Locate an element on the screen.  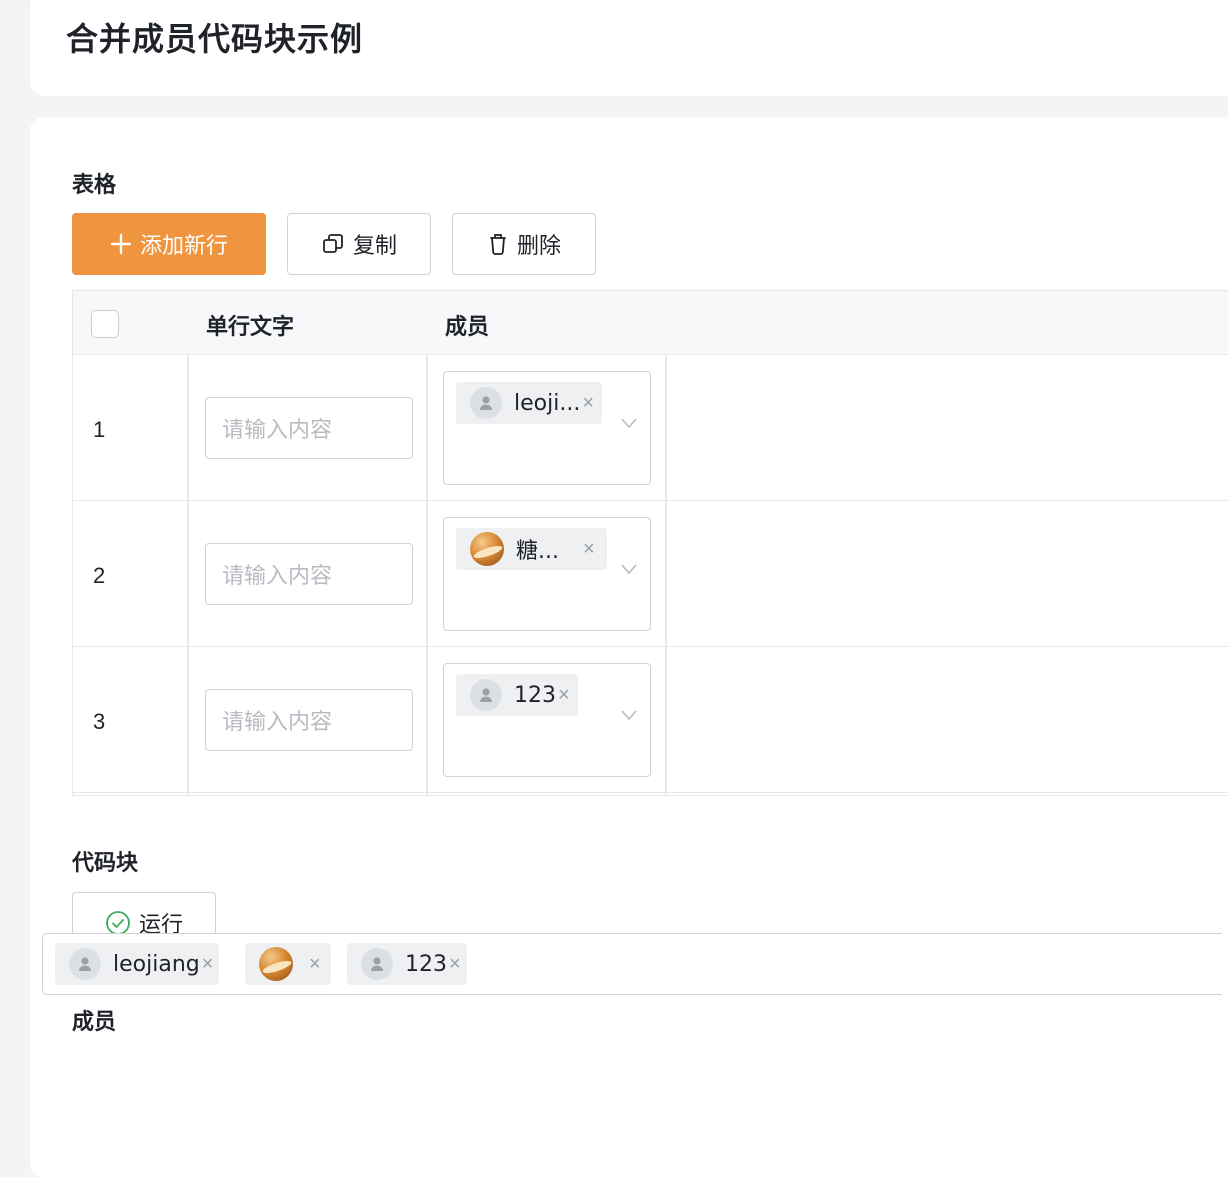
header-card: 合并成员代码块示例 is located at coordinates (629, 48).